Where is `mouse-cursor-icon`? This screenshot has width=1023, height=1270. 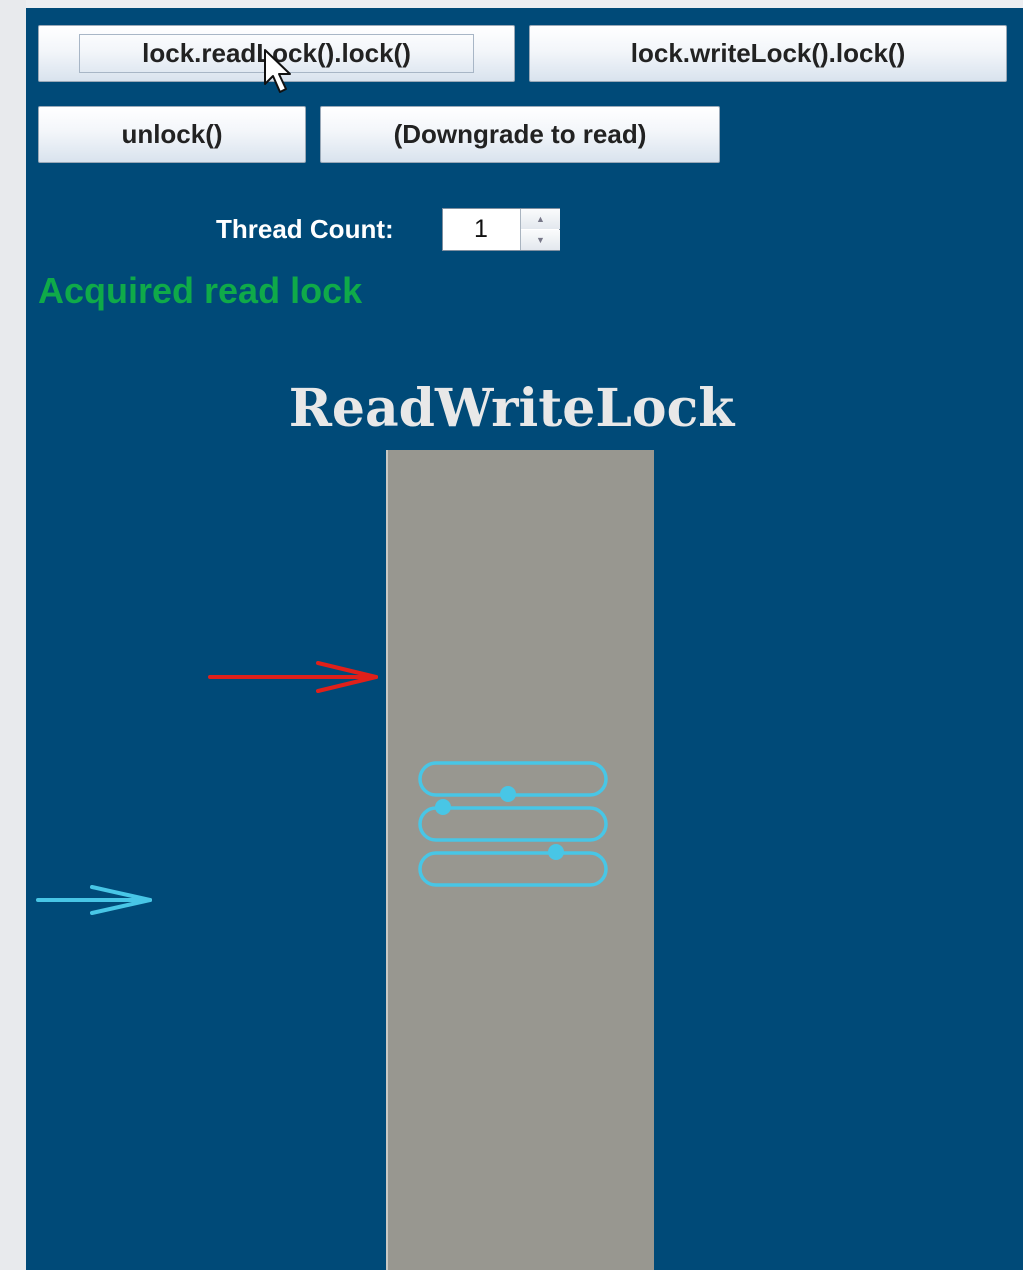
mouse-cursor-icon is located at coordinates (277, 71).